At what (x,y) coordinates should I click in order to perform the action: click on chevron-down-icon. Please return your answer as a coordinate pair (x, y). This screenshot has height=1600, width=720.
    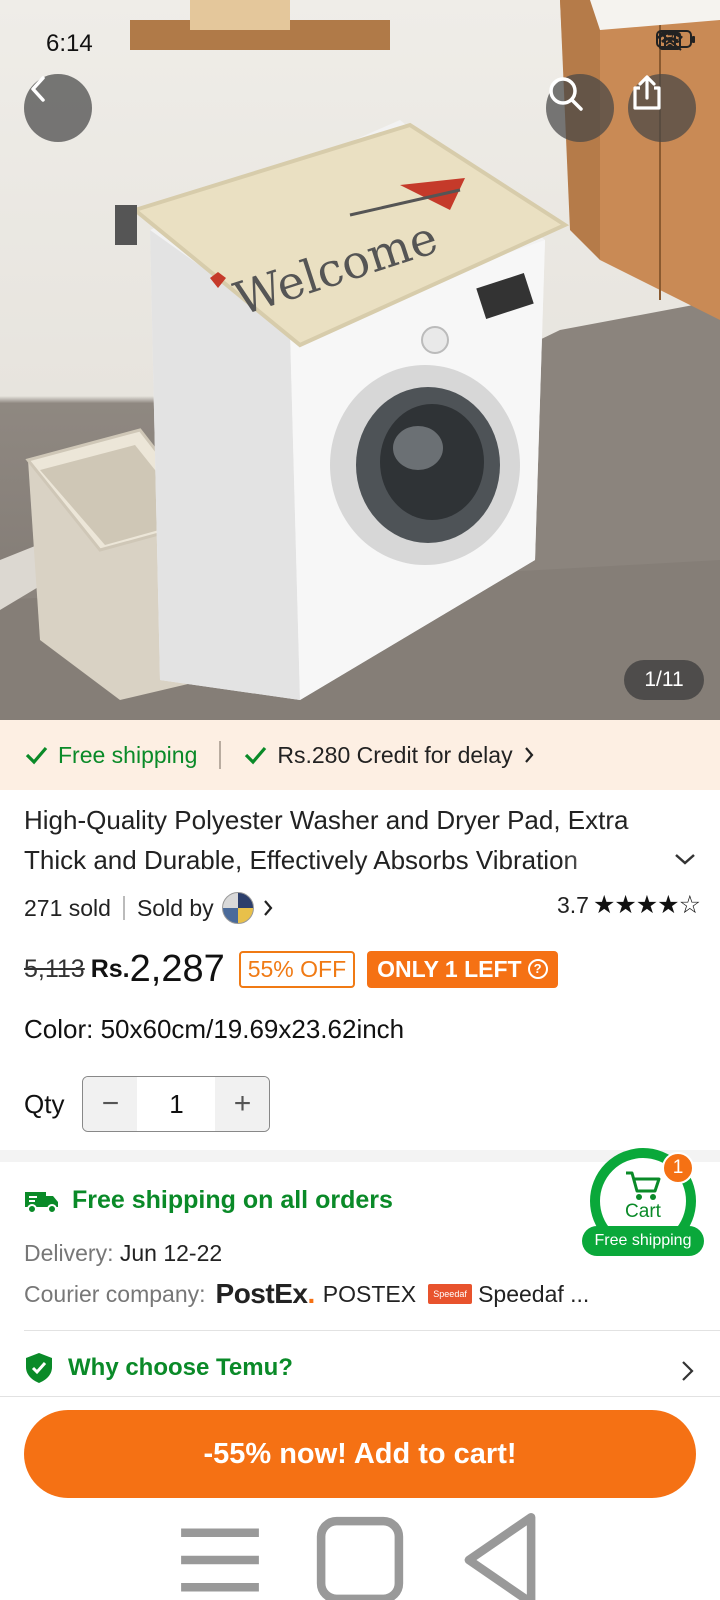
    Looking at the image, I should click on (685, 859).